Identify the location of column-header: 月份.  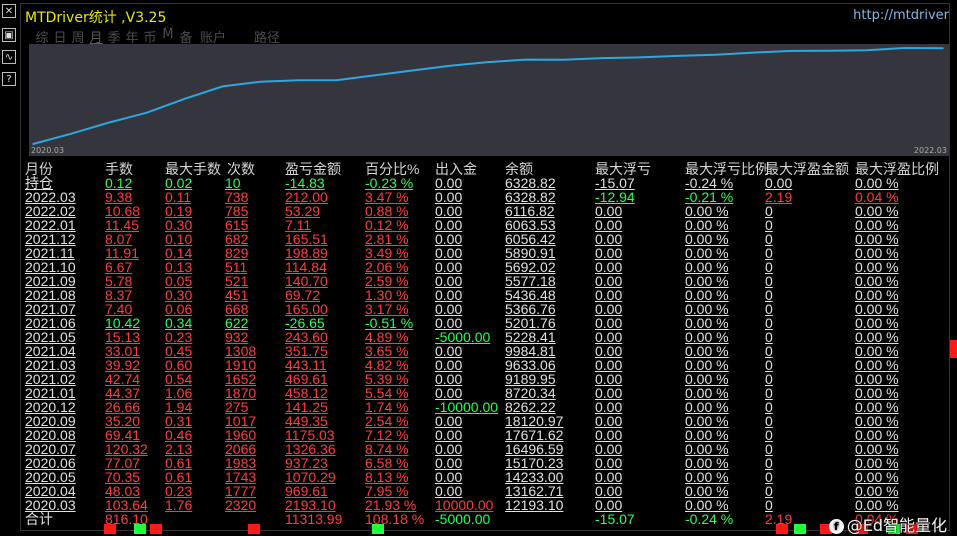
(39, 169).